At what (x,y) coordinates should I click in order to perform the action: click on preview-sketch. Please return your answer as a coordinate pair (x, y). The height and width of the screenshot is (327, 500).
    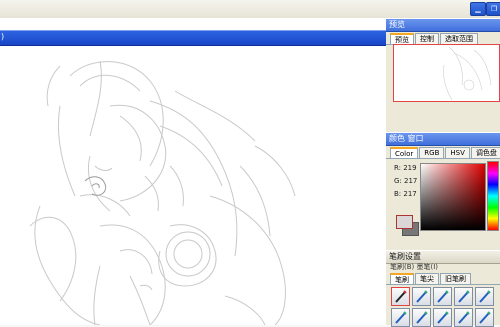
    Looking at the image, I should click on (467, 73).